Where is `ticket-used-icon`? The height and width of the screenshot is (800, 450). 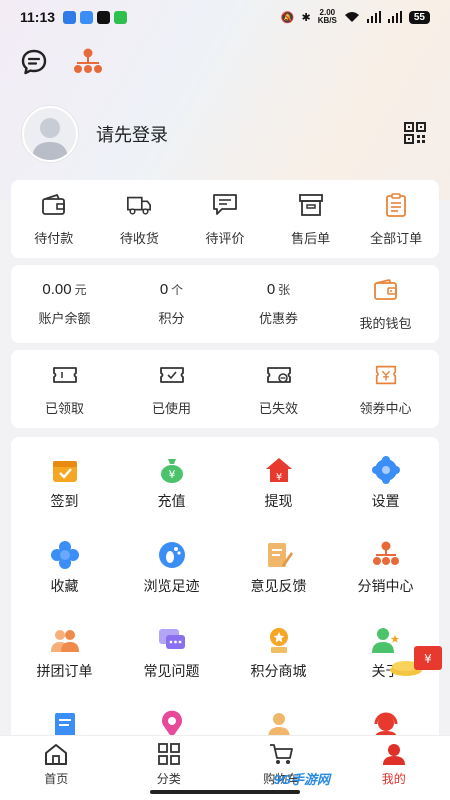 ticket-used-icon is located at coordinates (172, 375).